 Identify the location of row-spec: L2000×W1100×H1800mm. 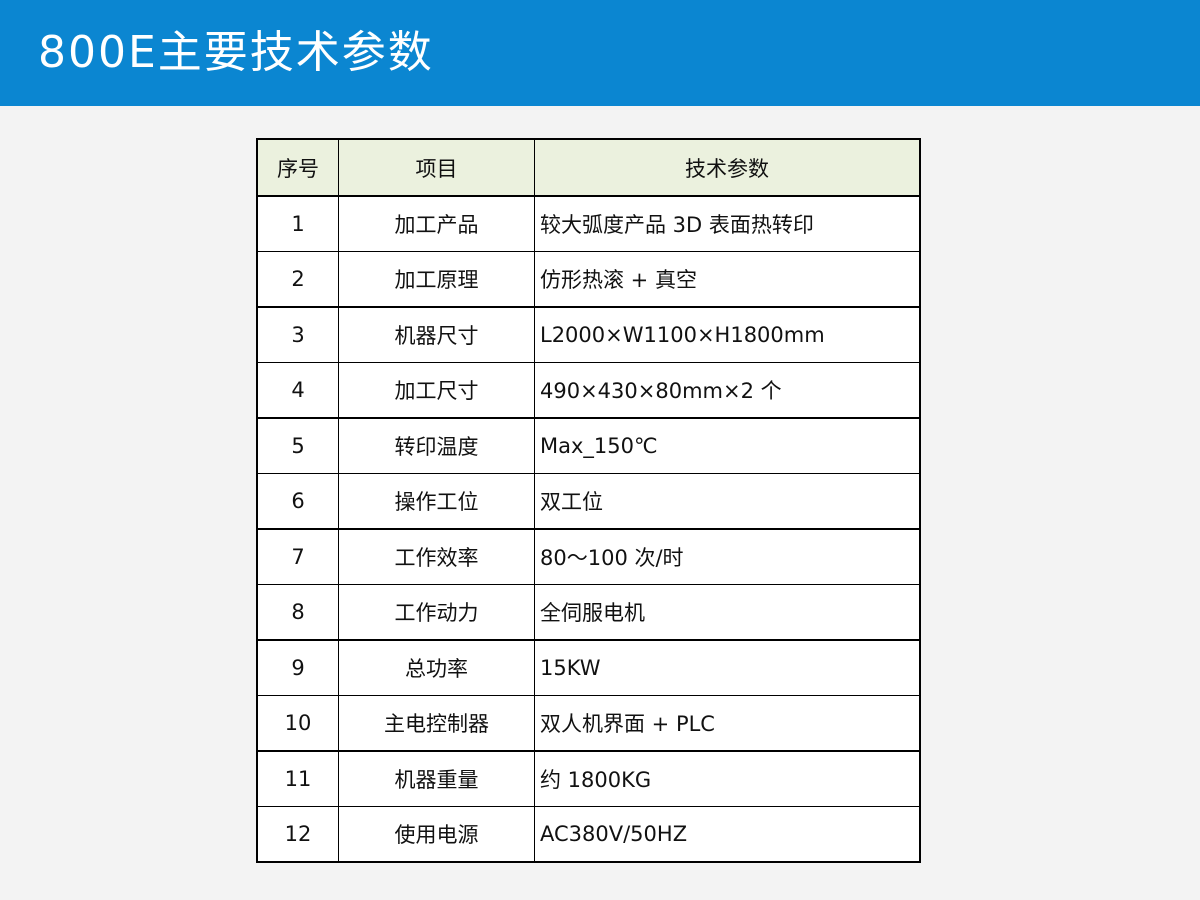
(727, 334).